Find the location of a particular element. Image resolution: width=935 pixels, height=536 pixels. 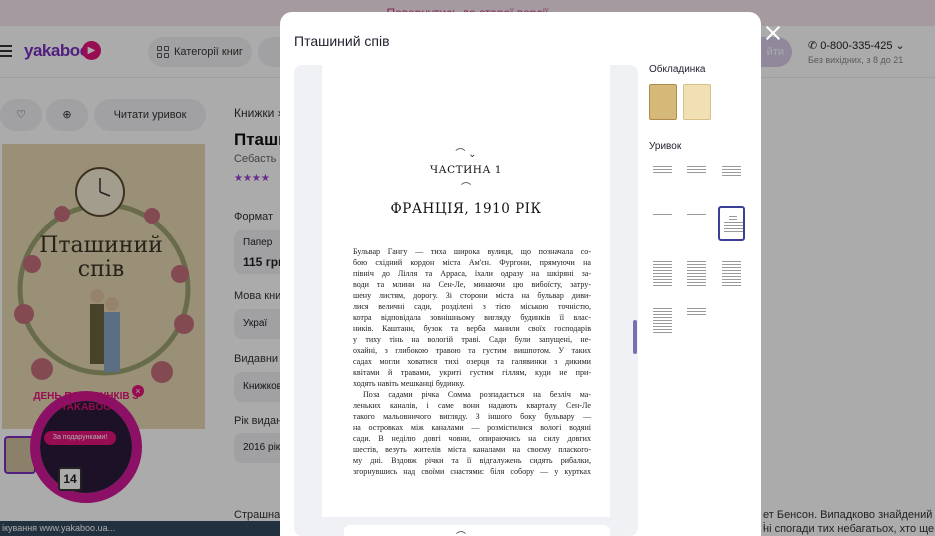

part-heading: ЧАСТИНА 1 is located at coordinates (466, 170).